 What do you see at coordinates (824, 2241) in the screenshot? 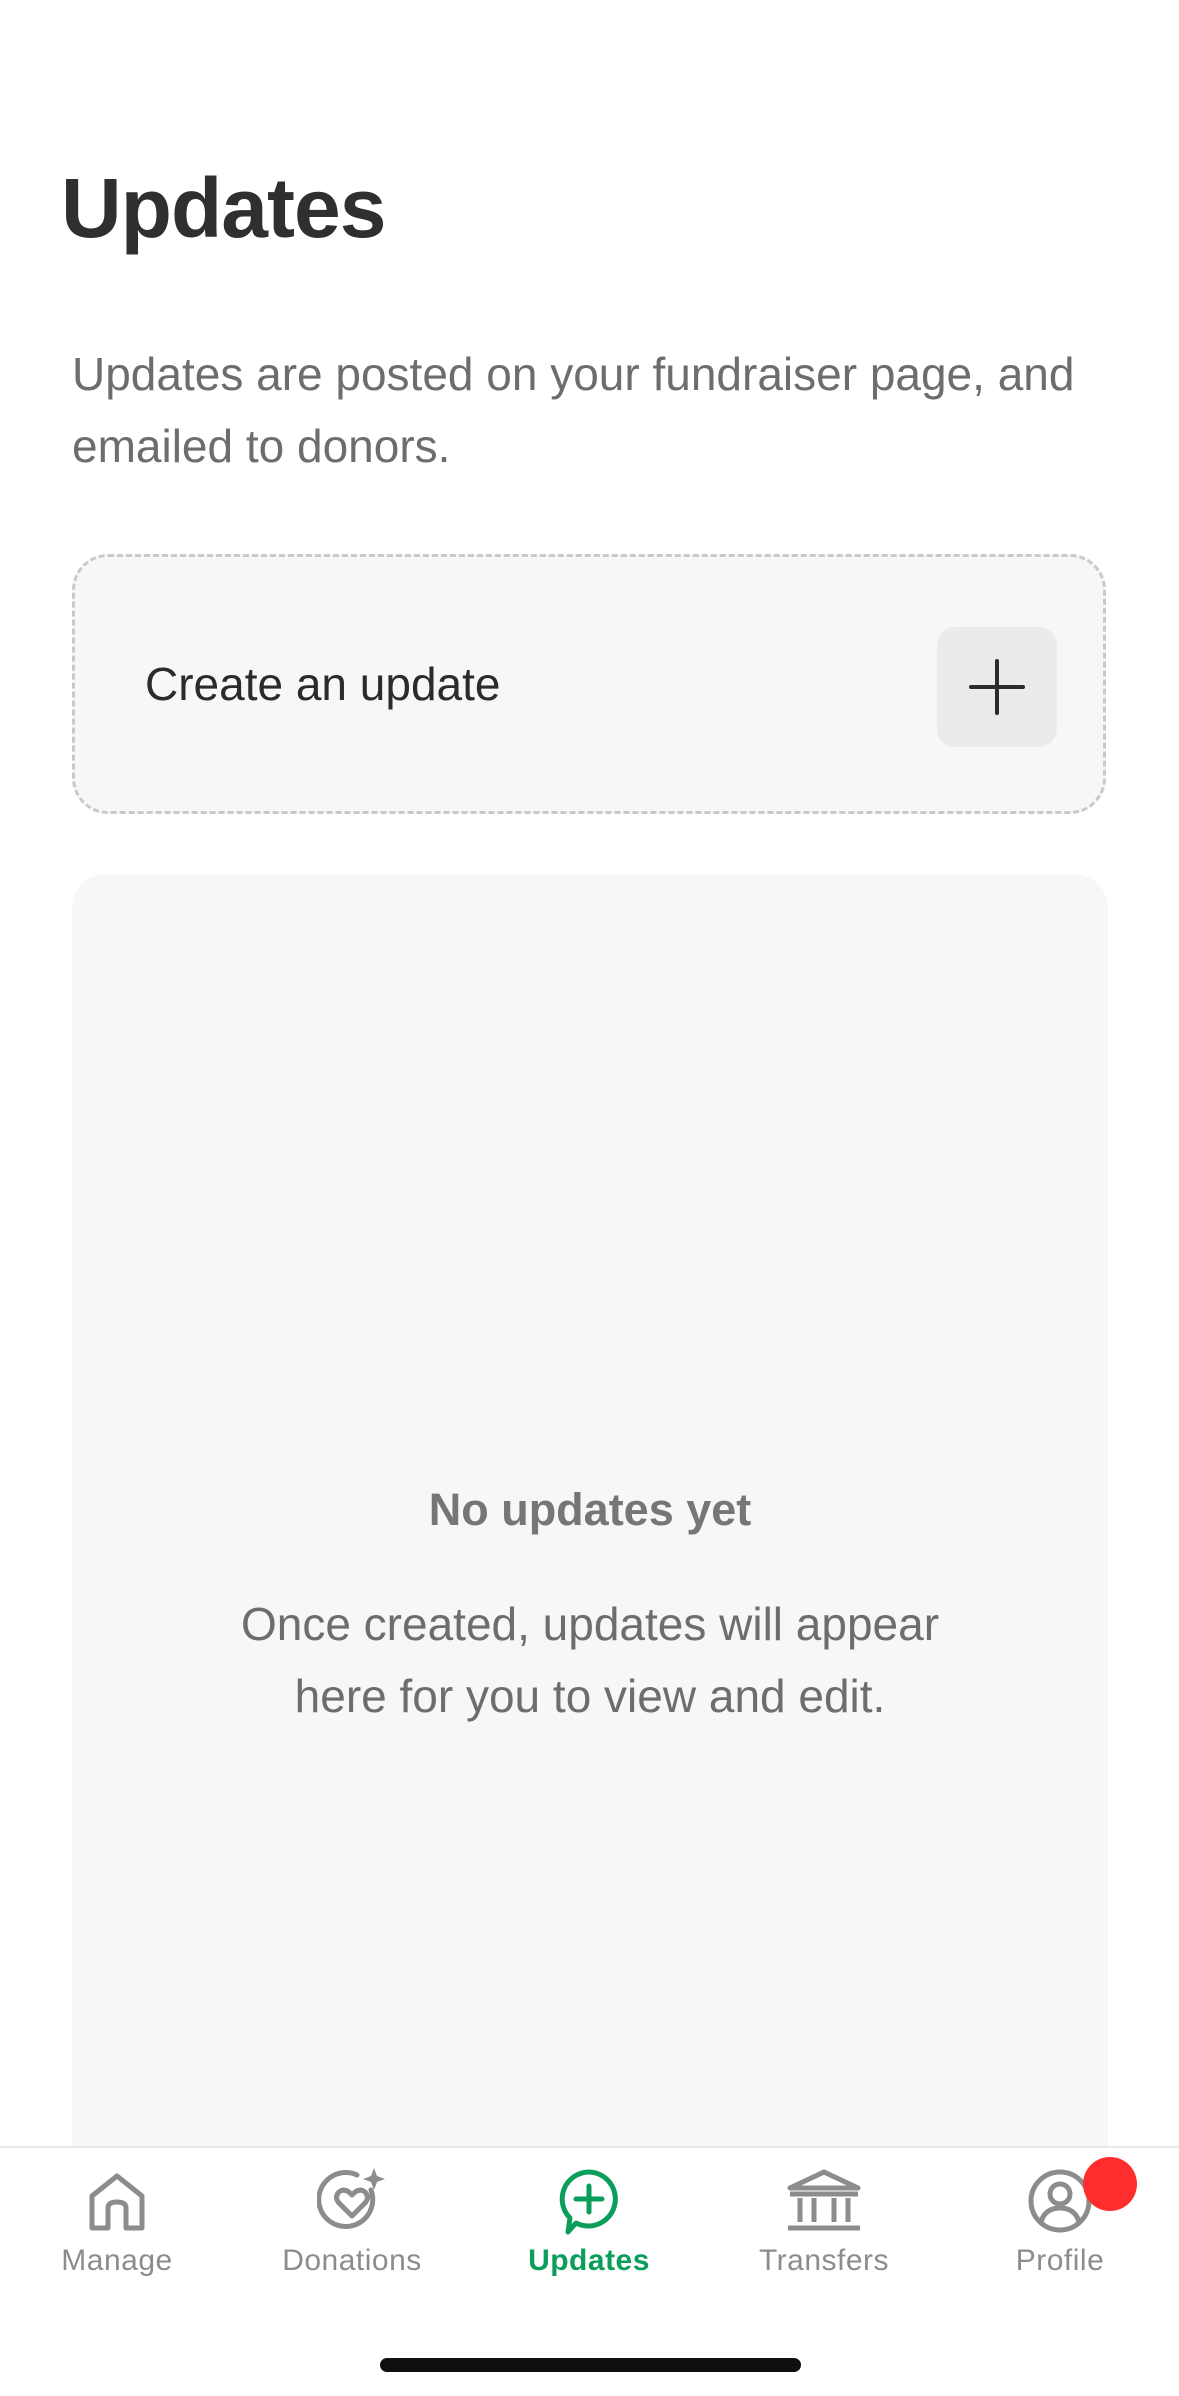
I see `tab-transfers: Transfers` at bounding box center [824, 2241].